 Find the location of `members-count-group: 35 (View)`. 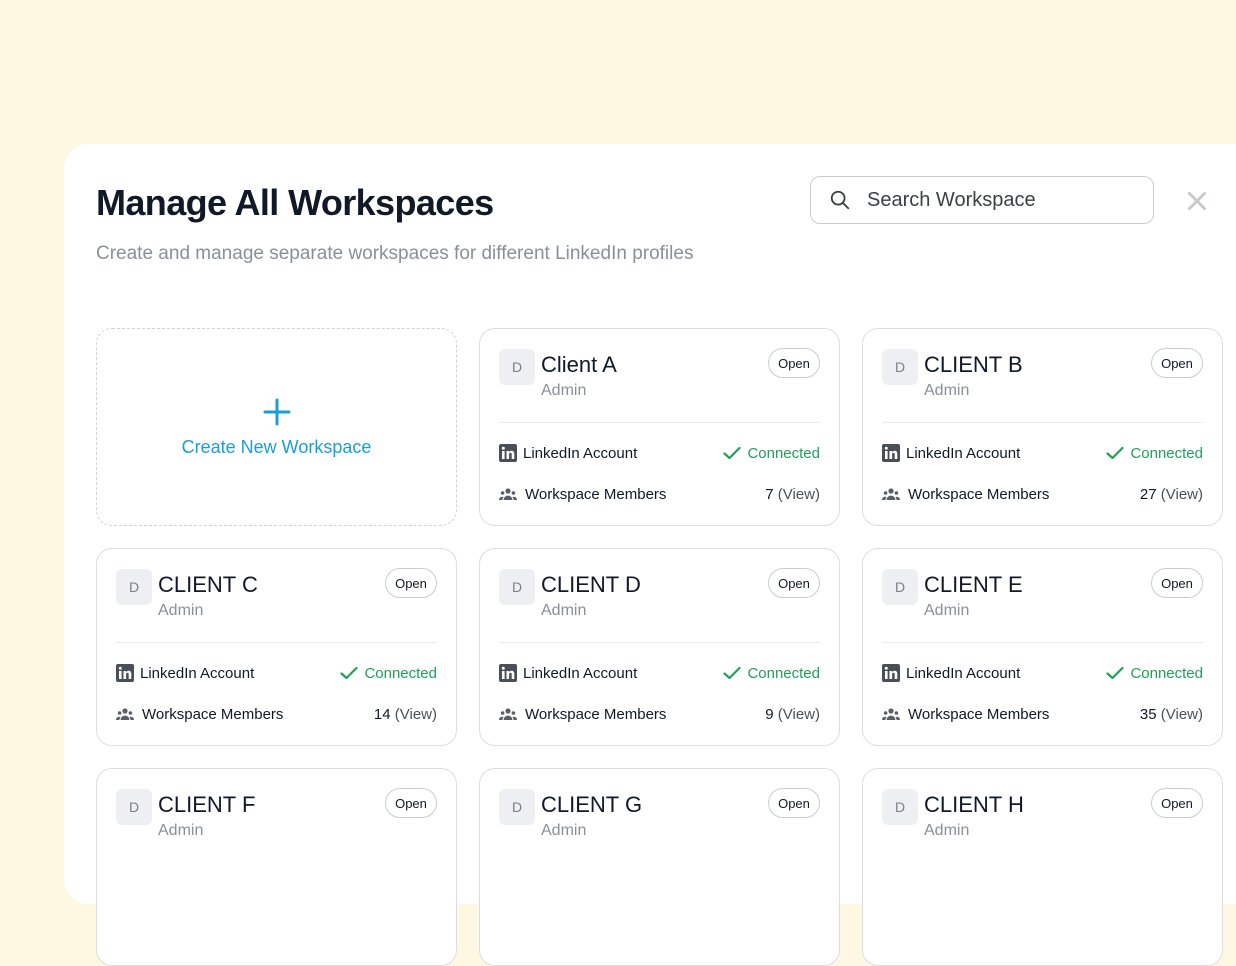

members-count-group: 35 (View) is located at coordinates (1171, 714).